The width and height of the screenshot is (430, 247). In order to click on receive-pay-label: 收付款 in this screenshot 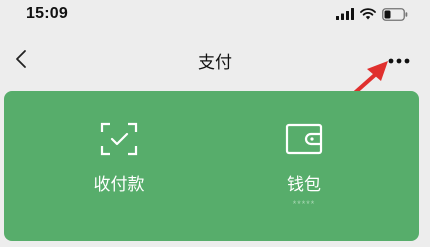, I will do `click(119, 184)`.